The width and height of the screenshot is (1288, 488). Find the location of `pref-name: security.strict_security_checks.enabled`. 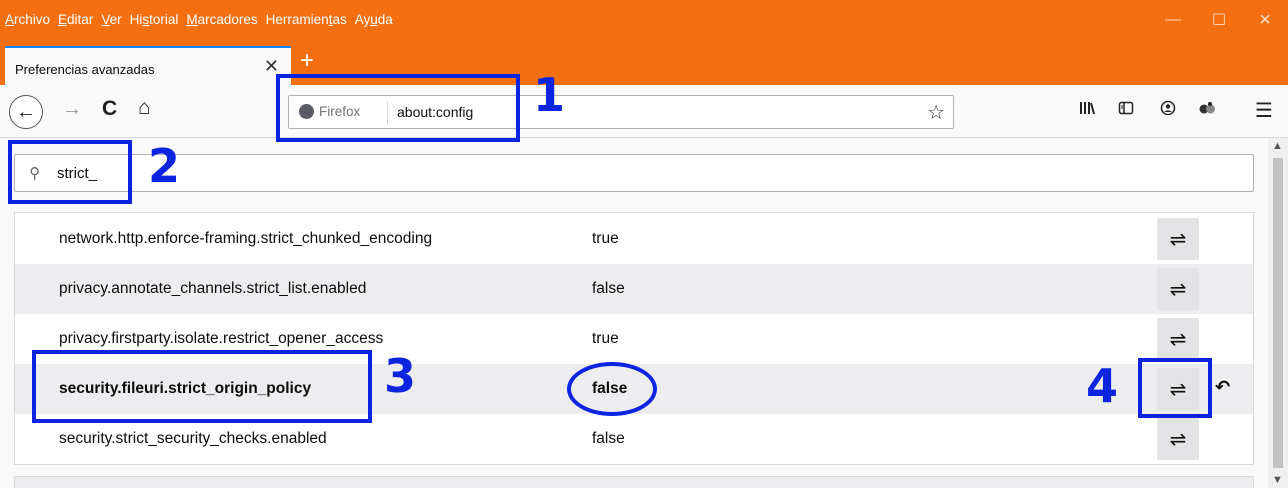

pref-name: security.strict_security_checks.enabled is located at coordinates (193, 438).